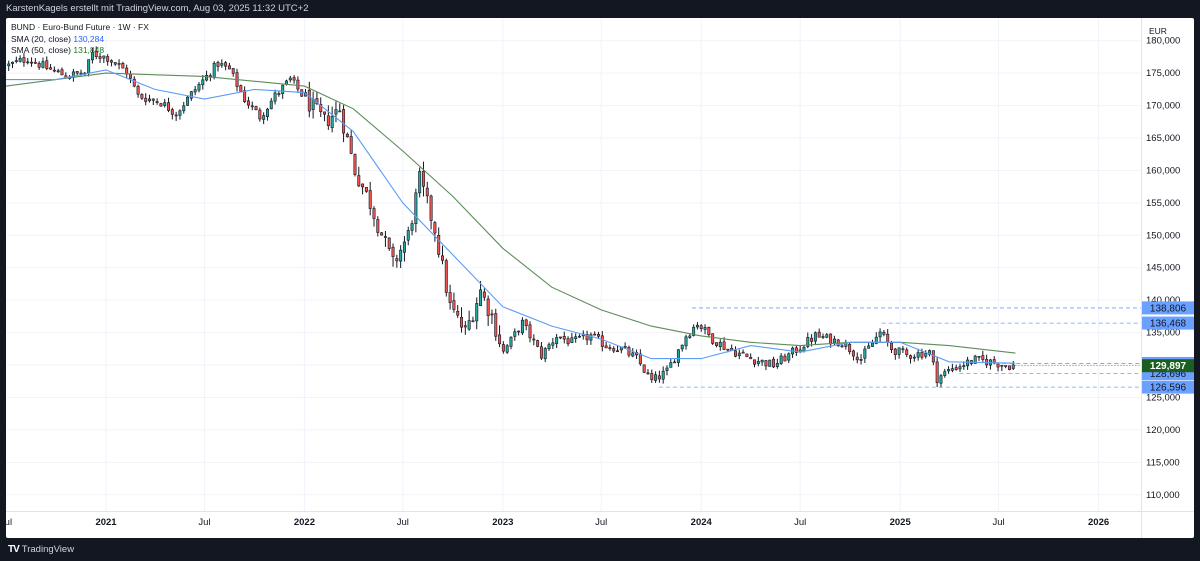  Describe the element at coordinates (80, 51) in the screenshot. I see `legend-sma50: SMA (50, close) 131,848` at that location.